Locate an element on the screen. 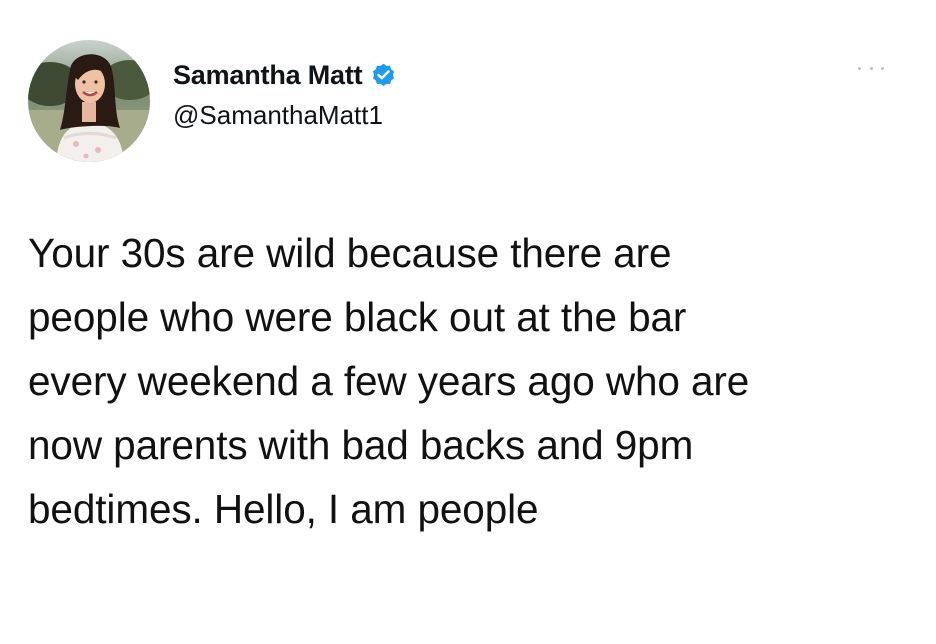  name-row: Samantha Matt is located at coordinates (285, 75).